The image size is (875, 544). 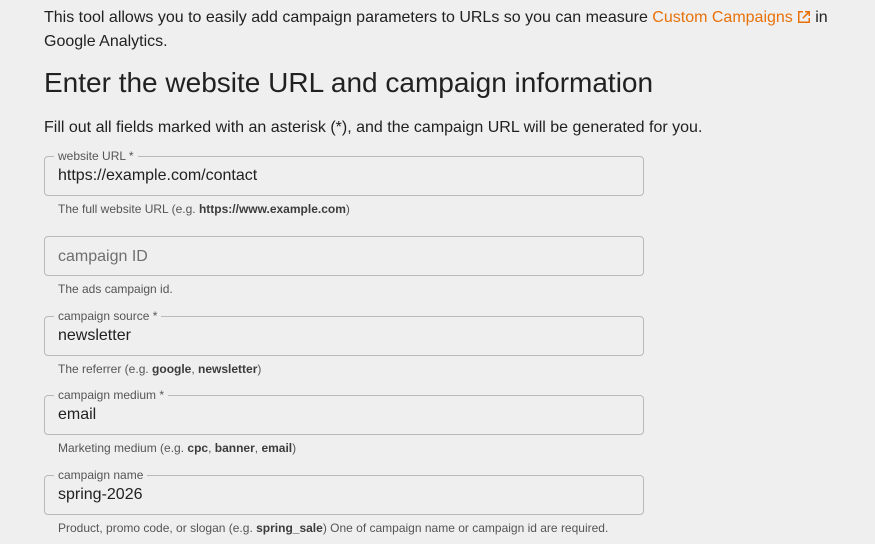 What do you see at coordinates (160, 369) in the screenshot?
I see `campaign-source-help: The referrer (e.g. google, newsletter)` at bounding box center [160, 369].